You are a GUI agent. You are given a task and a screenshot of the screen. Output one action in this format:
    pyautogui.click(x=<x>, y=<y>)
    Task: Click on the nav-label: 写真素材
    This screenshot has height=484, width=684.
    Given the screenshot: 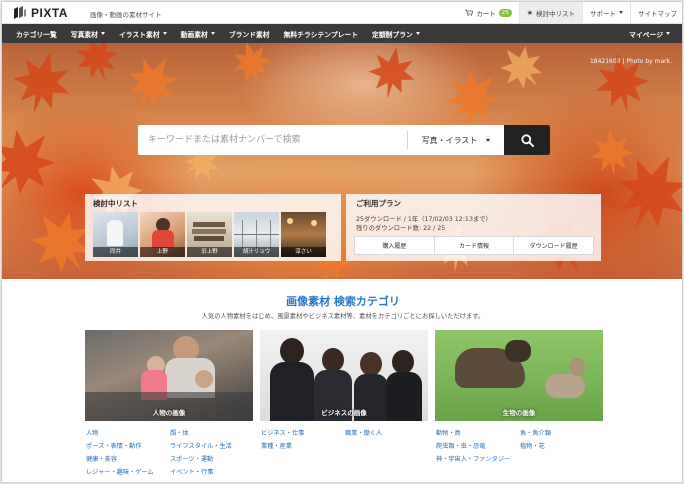 What is the action you would take?
    pyautogui.click(x=84, y=34)
    